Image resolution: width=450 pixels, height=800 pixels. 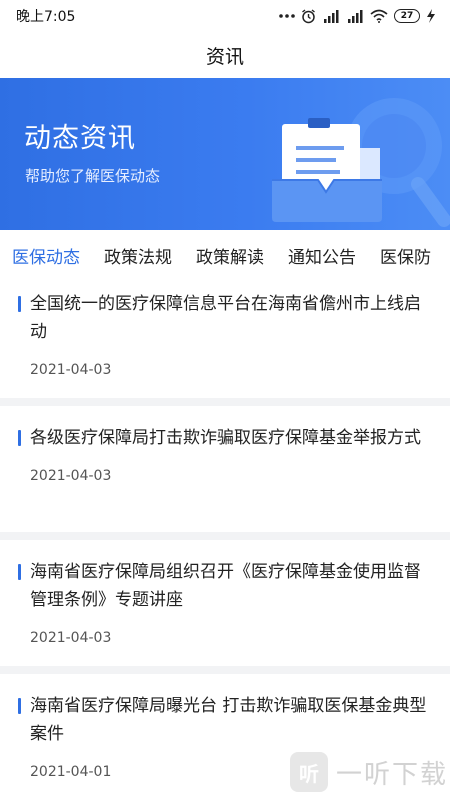 What do you see at coordinates (392, 774) in the screenshot?
I see `watermark-text: 一听下载` at bounding box center [392, 774].